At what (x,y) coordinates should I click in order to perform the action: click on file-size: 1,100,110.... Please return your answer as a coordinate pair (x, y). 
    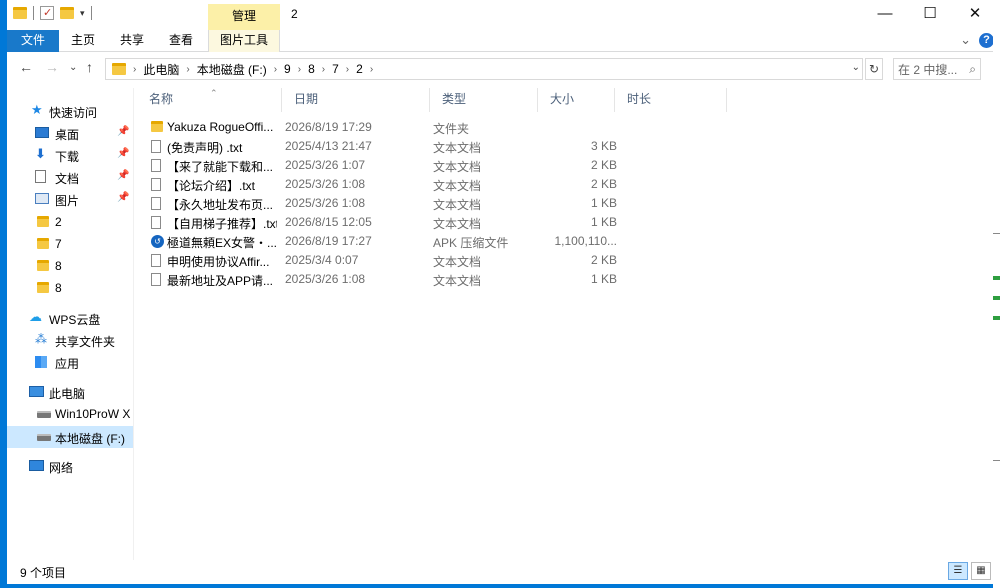
    Looking at the image, I should click on (586, 241).